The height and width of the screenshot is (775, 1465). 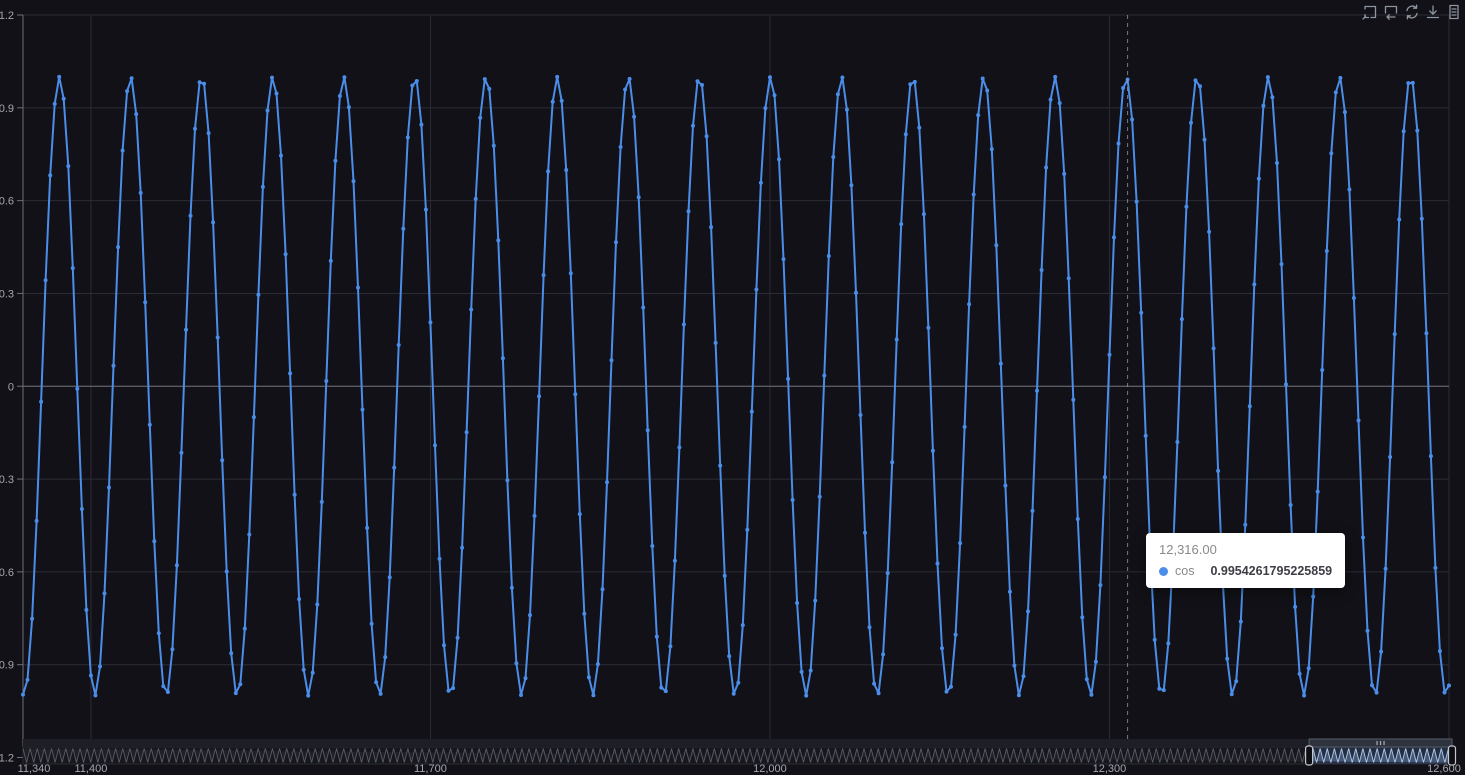 What do you see at coordinates (1309, 755) in the screenshot?
I see `datazoom-left-handle` at bounding box center [1309, 755].